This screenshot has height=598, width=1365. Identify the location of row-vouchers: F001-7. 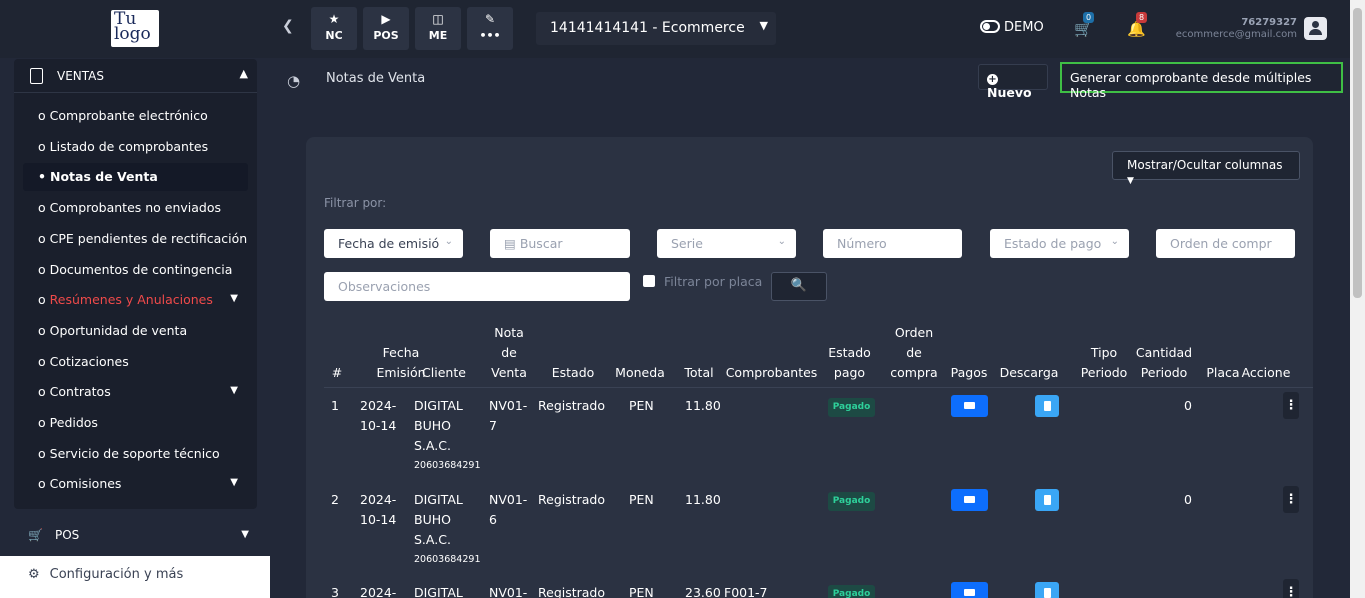
(746, 591).